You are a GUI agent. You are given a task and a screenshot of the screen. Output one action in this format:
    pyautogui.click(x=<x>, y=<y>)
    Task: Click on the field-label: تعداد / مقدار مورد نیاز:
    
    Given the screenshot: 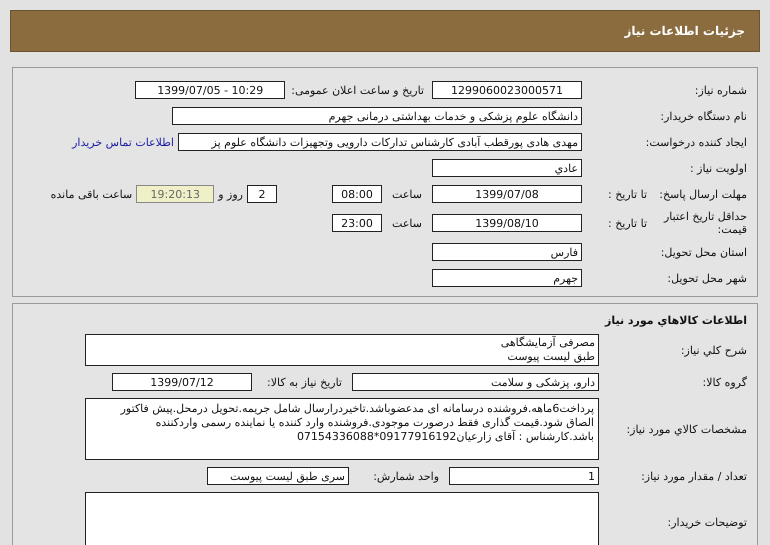 What is the action you would take?
    pyautogui.click(x=693, y=476)
    